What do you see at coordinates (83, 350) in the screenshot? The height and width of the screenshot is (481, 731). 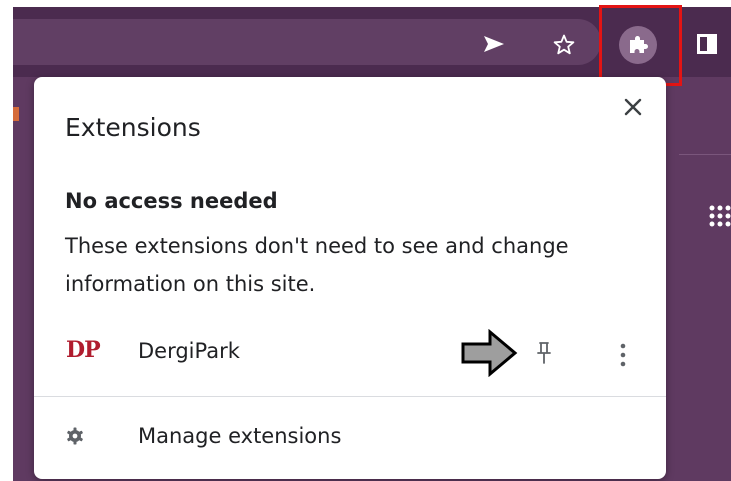 I see `dergipark-logo: DP` at bounding box center [83, 350].